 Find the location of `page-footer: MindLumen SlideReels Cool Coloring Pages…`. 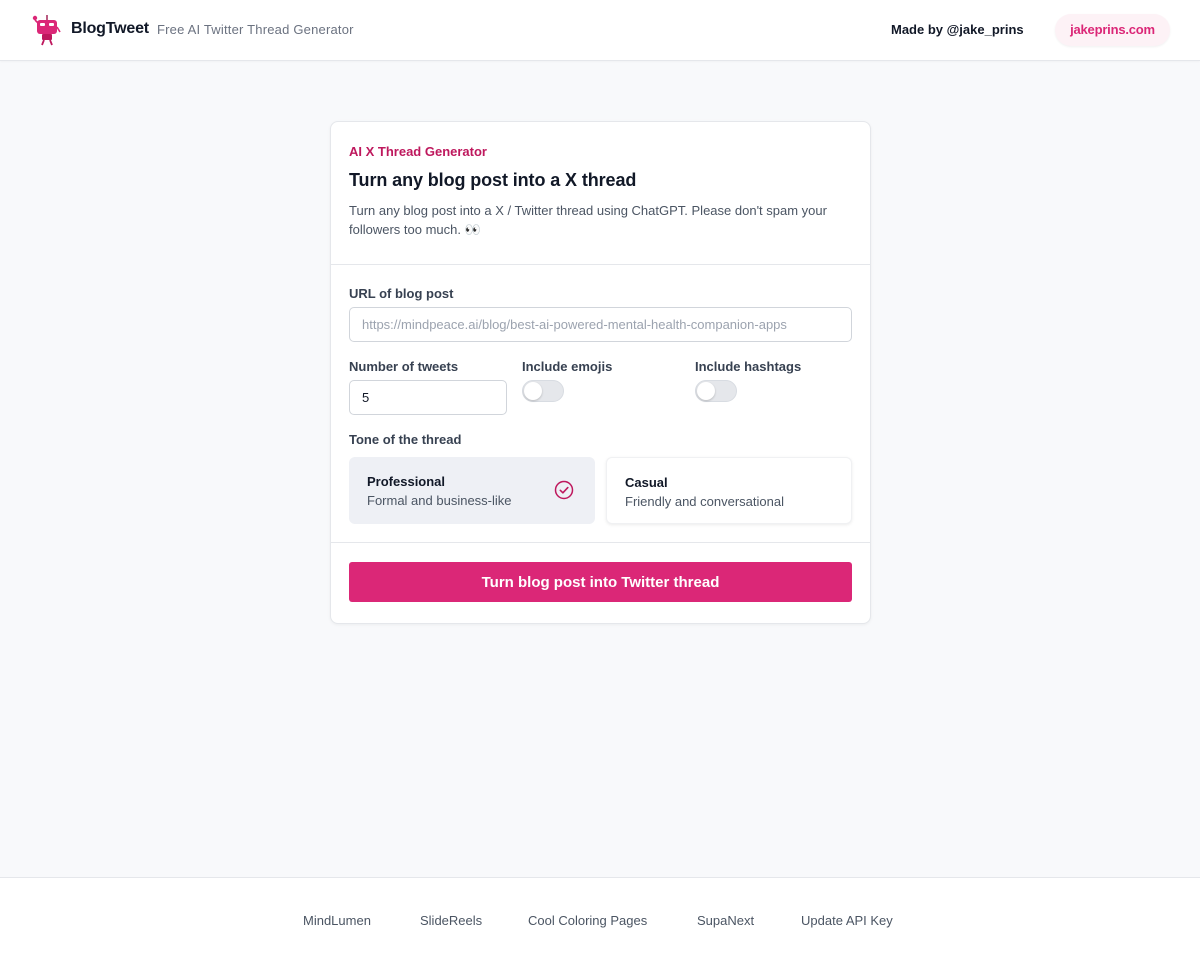

page-footer: MindLumen SlideReels Cool Coloring Pages… is located at coordinates (600, 918).